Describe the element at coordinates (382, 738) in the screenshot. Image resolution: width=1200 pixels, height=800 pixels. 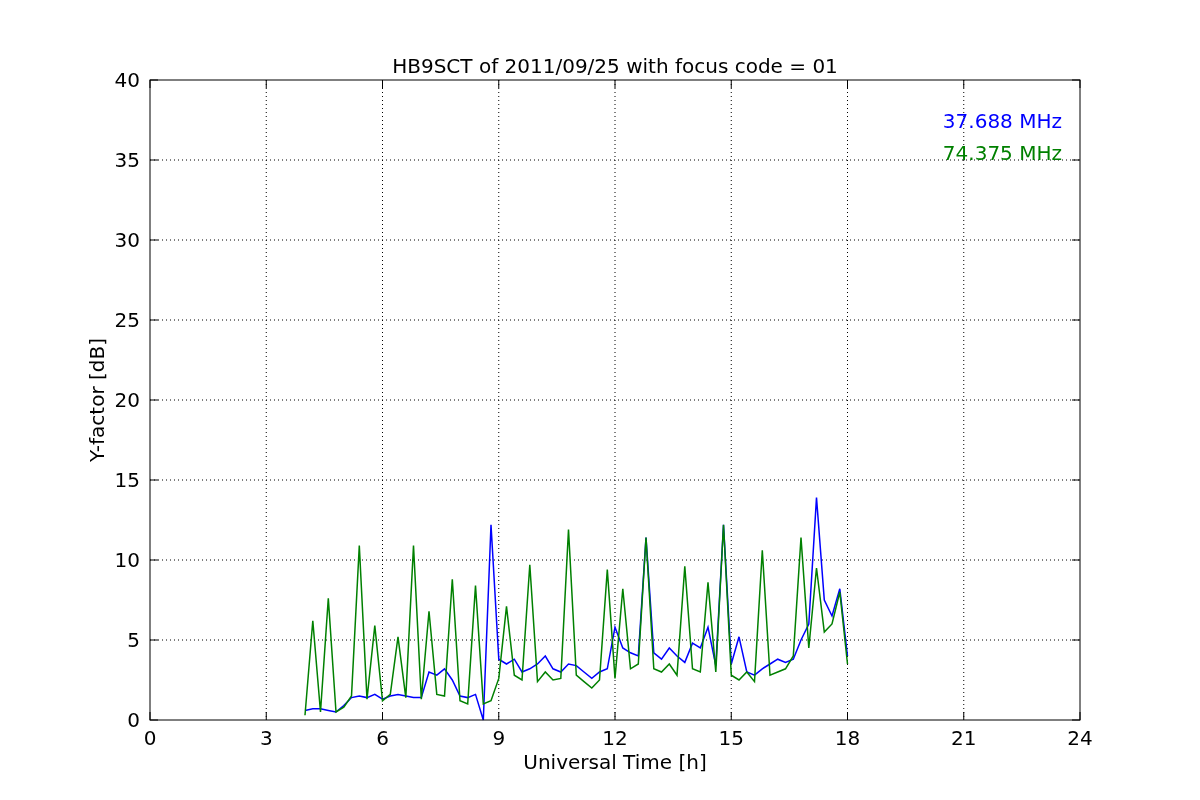
I see `tick-label: 6` at that location.